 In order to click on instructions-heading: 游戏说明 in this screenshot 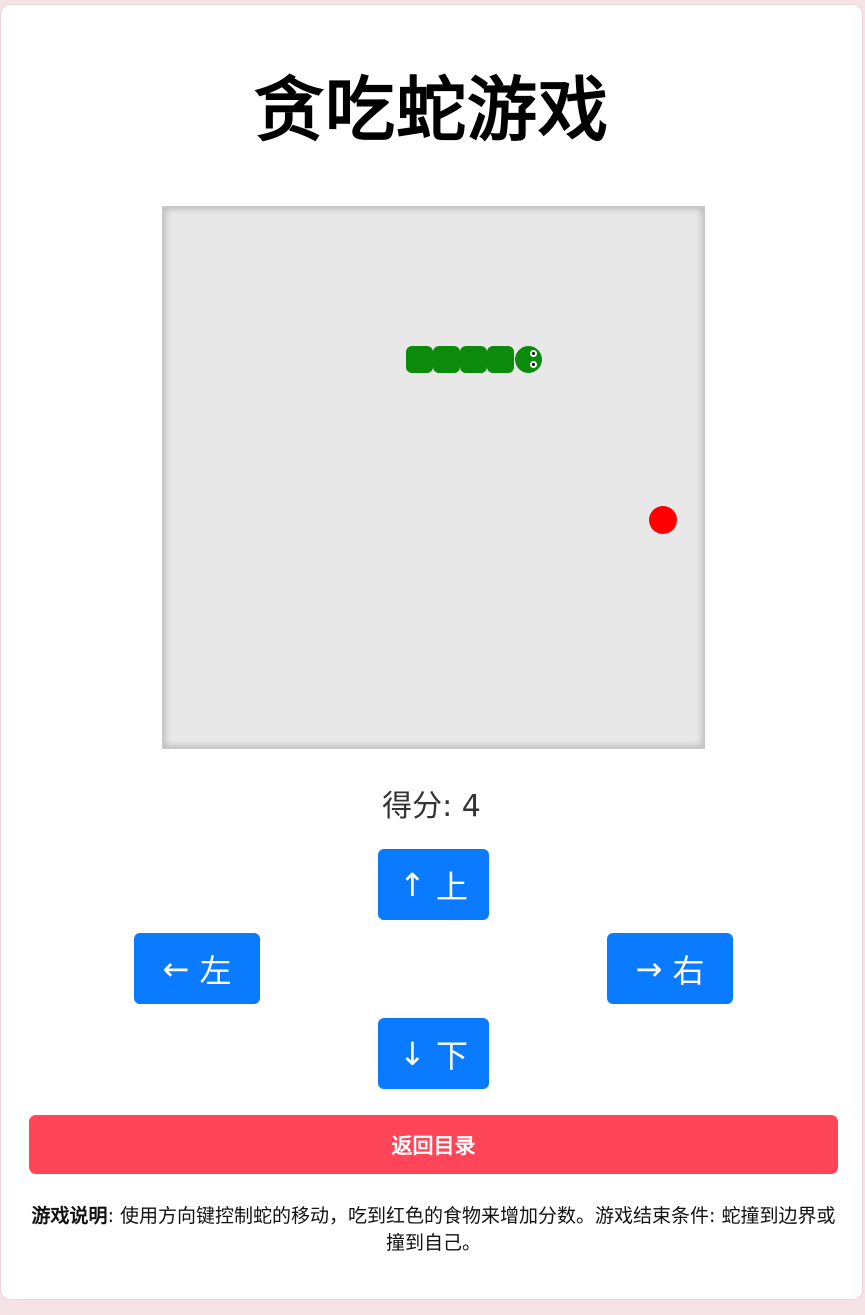, I will do `click(69, 1216)`.